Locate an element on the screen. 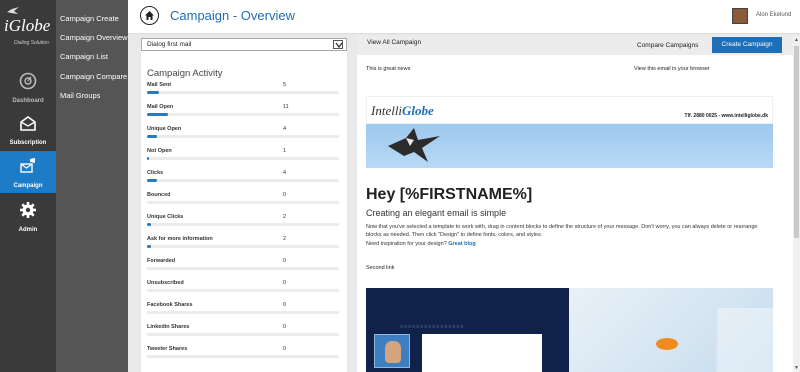 The width and height of the screenshot is (800, 372). activity-row: Mail Open 11 is located at coordinates (244, 114).